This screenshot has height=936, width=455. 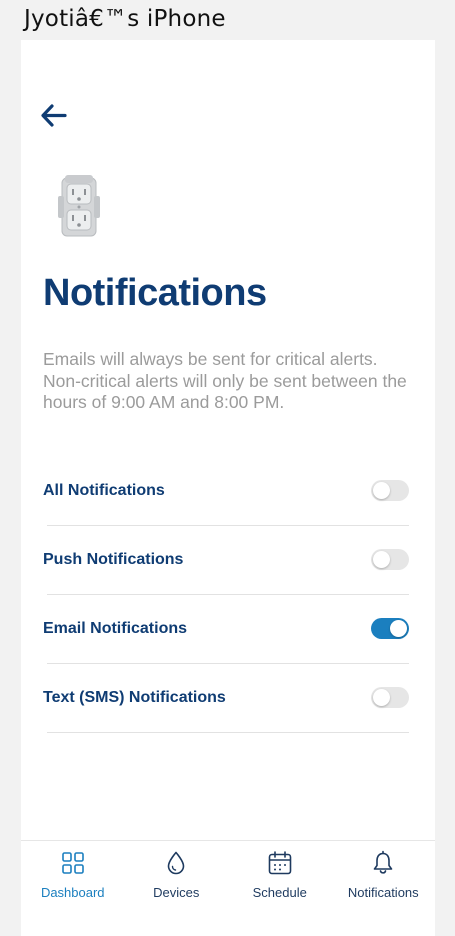 I want to click on window-title: Jyotiâ€™s iPhone, so click(x=125, y=19).